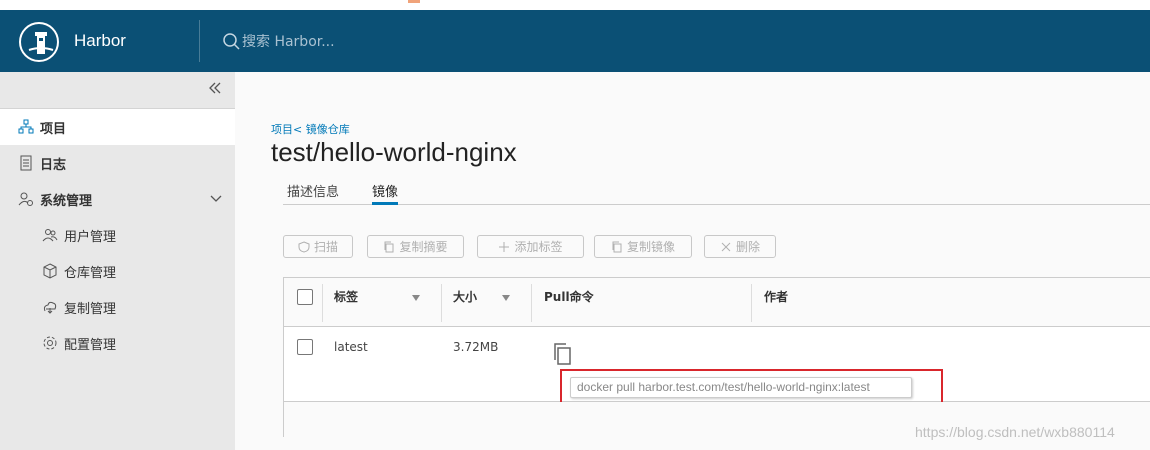 This screenshot has width=1150, height=450. What do you see at coordinates (575, 41) in the screenshot?
I see `app-header: Harbor` at bounding box center [575, 41].